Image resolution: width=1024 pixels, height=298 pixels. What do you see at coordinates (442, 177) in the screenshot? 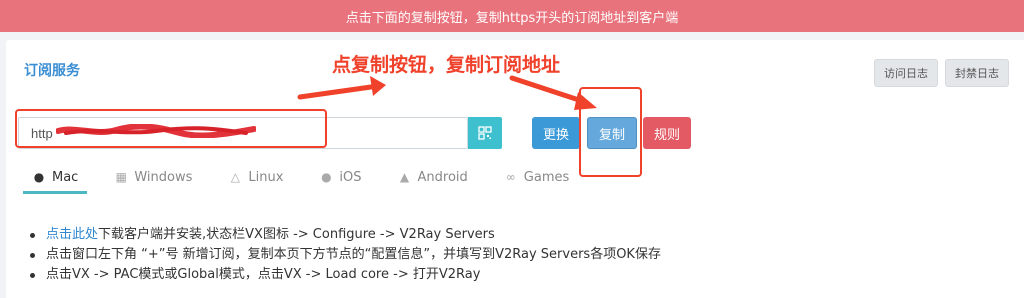
I see `tab-label: Android` at bounding box center [442, 177].